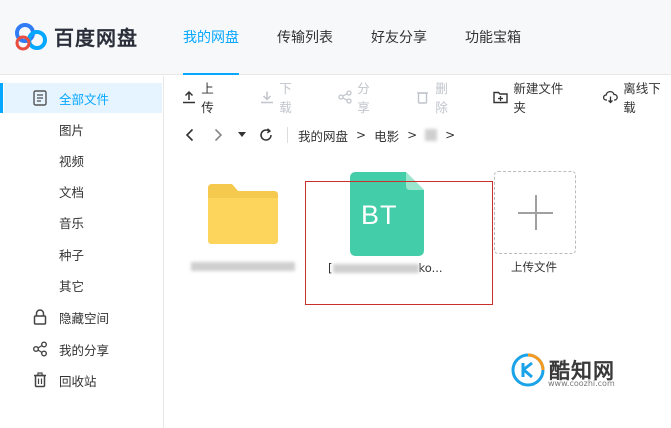 This screenshot has width=671, height=428. Describe the element at coordinates (40, 317) in the screenshot. I see `lock-icon` at that location.